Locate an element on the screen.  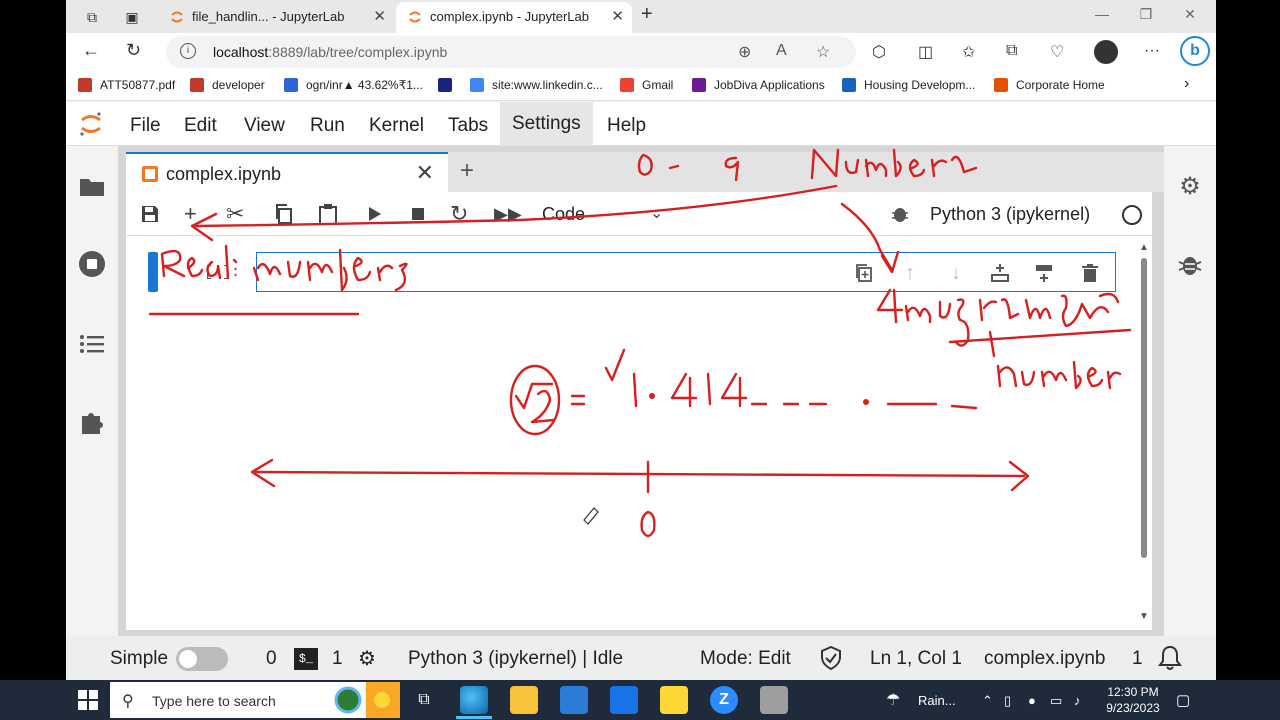
tab-actions-icon: ▣ is located at coordinates (132, 17).